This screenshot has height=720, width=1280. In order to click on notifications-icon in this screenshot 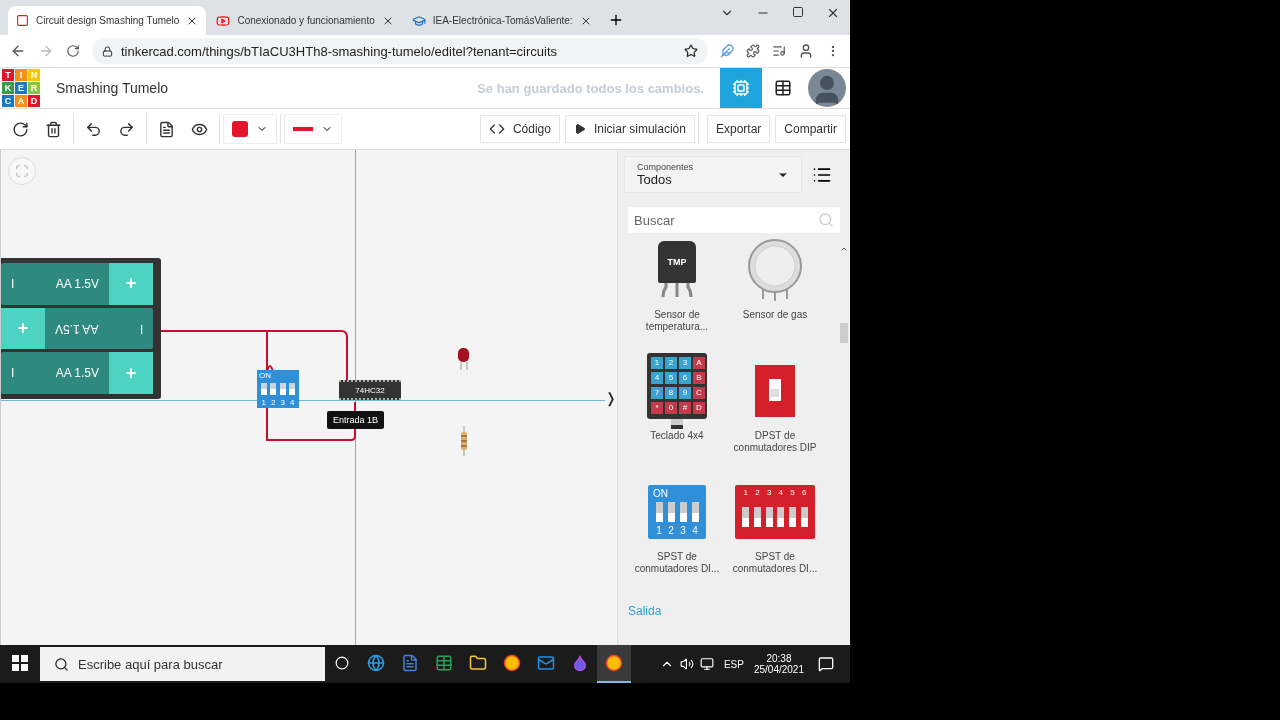, I will do `click(826, 664)`.